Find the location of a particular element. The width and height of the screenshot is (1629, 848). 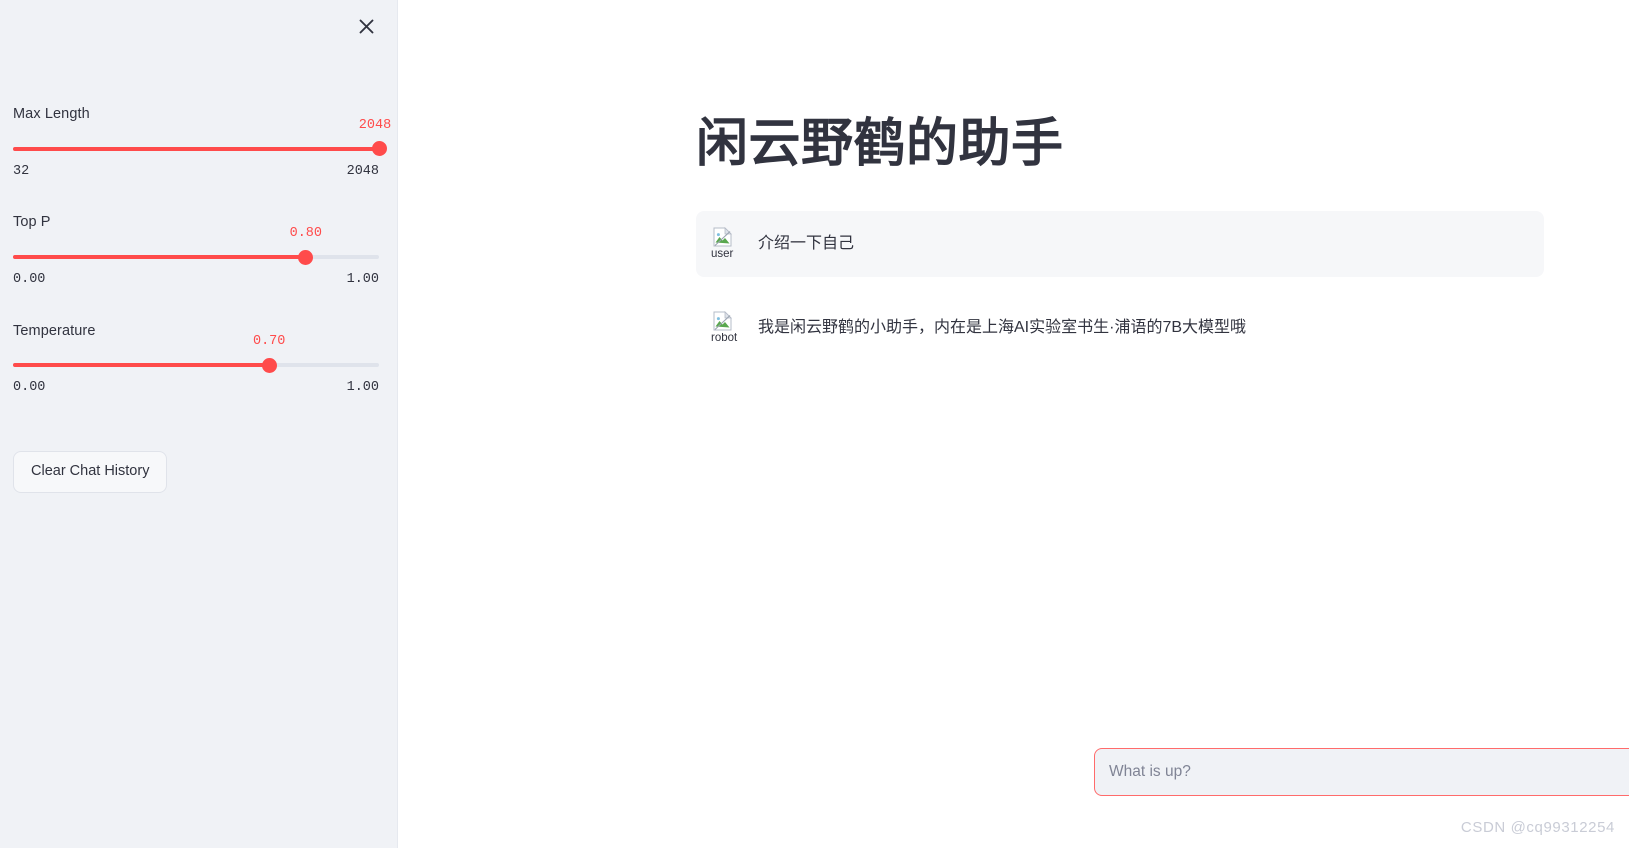

slider-min-top-p: 0.00 is located at coordinates (29, 279).